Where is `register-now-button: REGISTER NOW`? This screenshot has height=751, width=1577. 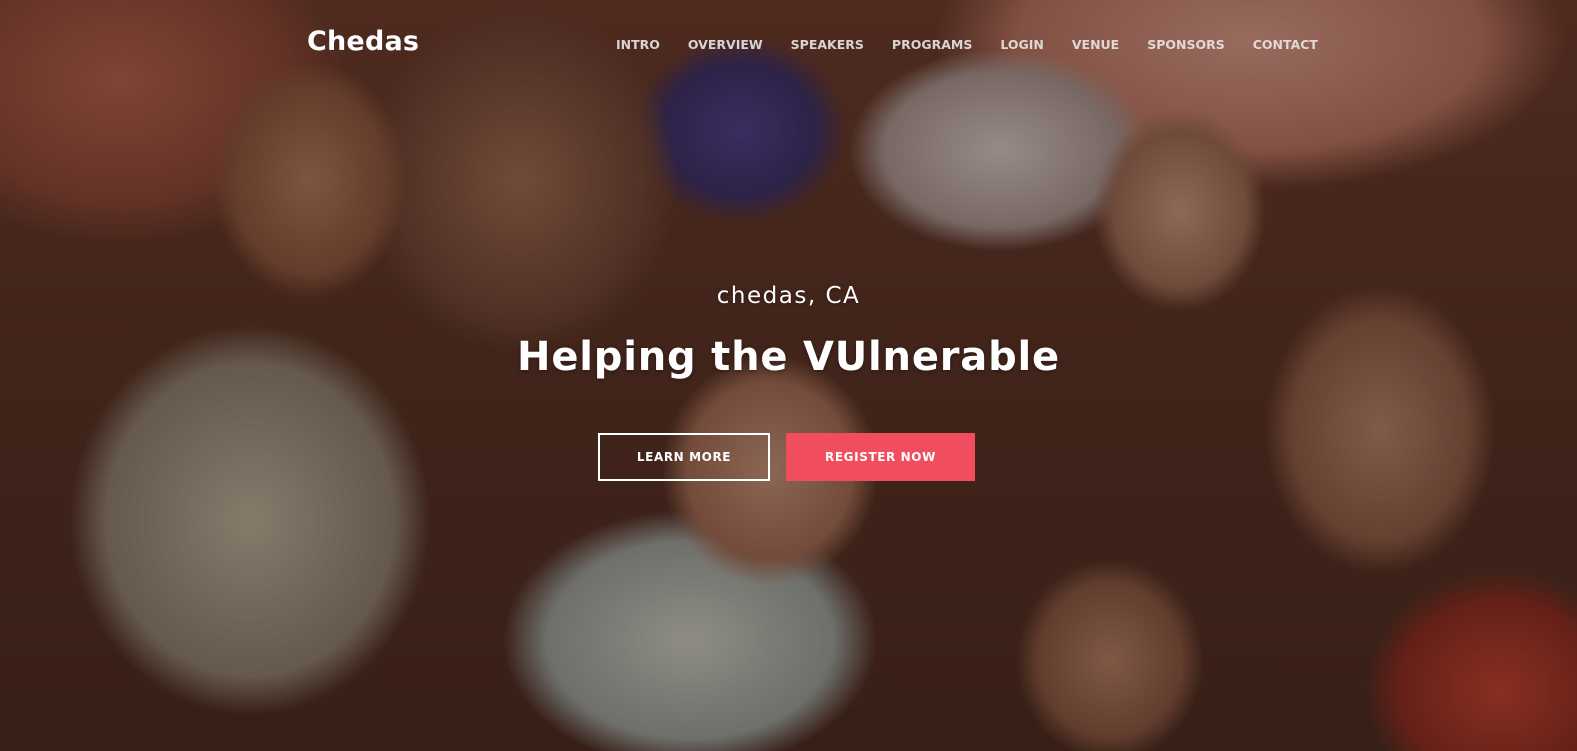 register-now-button: REGISTER NOW is located at coordinates (880, 457).